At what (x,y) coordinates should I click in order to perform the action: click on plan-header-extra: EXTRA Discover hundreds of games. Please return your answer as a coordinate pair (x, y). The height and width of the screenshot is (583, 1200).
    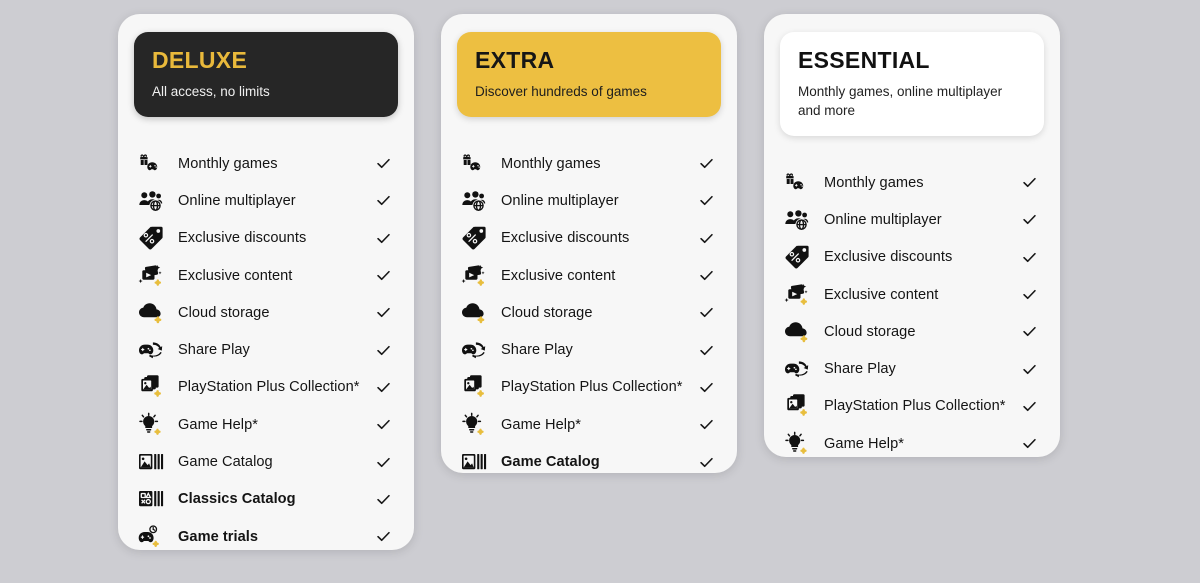
    Looking at the image, I should click on (589, 75).